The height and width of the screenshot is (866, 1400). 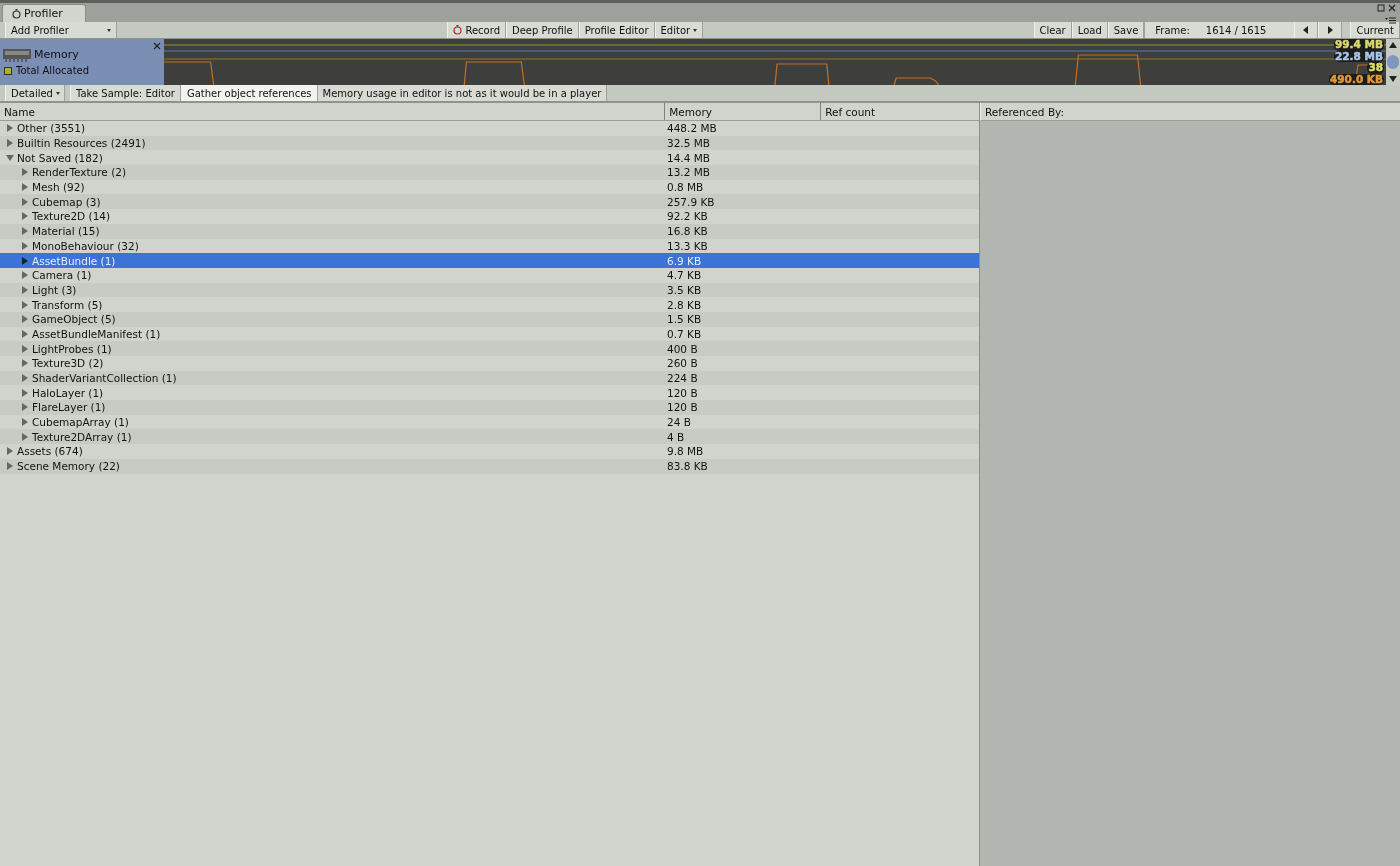 I want to click on toolbar-button: Gather object references, so click(x=249, y=93).